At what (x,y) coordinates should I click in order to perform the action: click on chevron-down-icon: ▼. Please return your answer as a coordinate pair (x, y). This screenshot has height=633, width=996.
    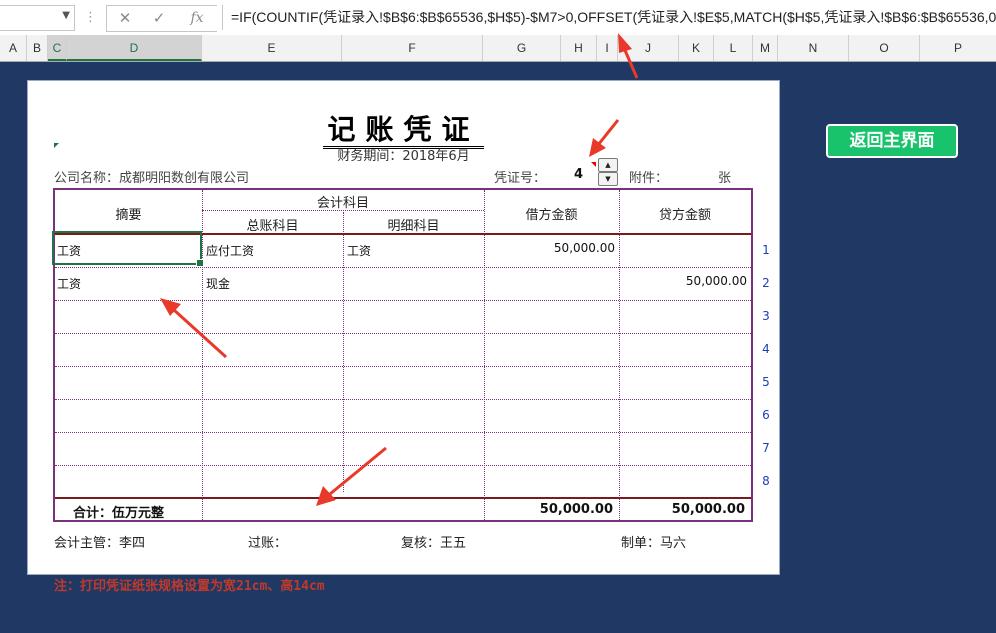
    Looking at the image, I should click on (66, 15).